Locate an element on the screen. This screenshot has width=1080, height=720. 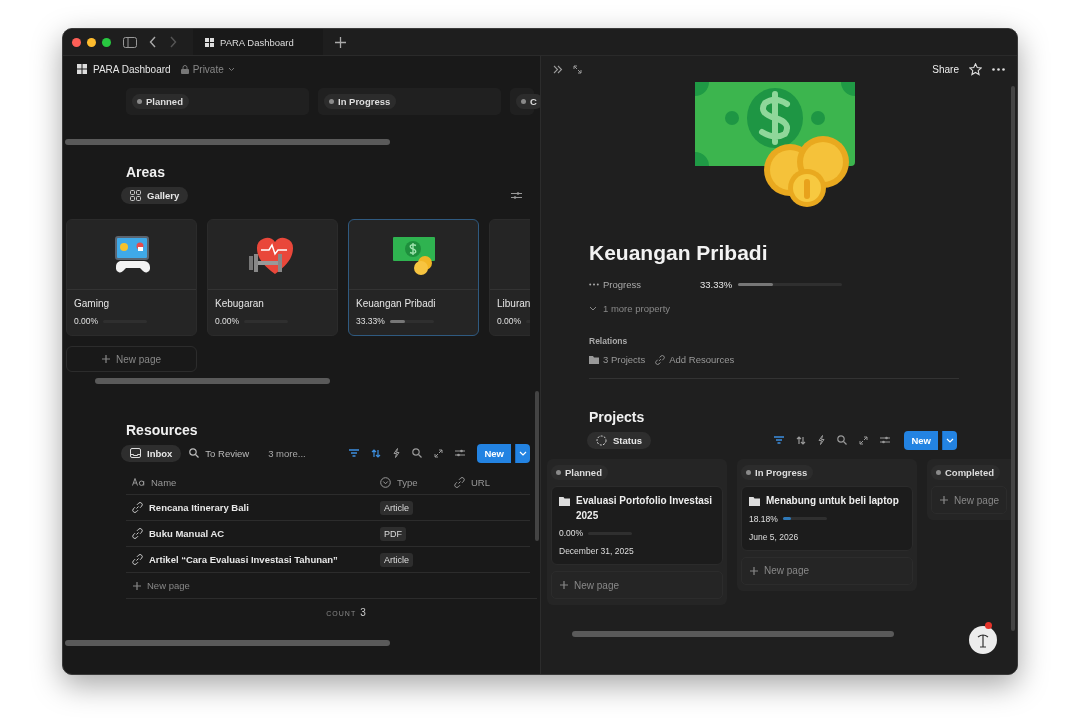
due-date: June 5, 2026 is located at coordinates (774, 536).